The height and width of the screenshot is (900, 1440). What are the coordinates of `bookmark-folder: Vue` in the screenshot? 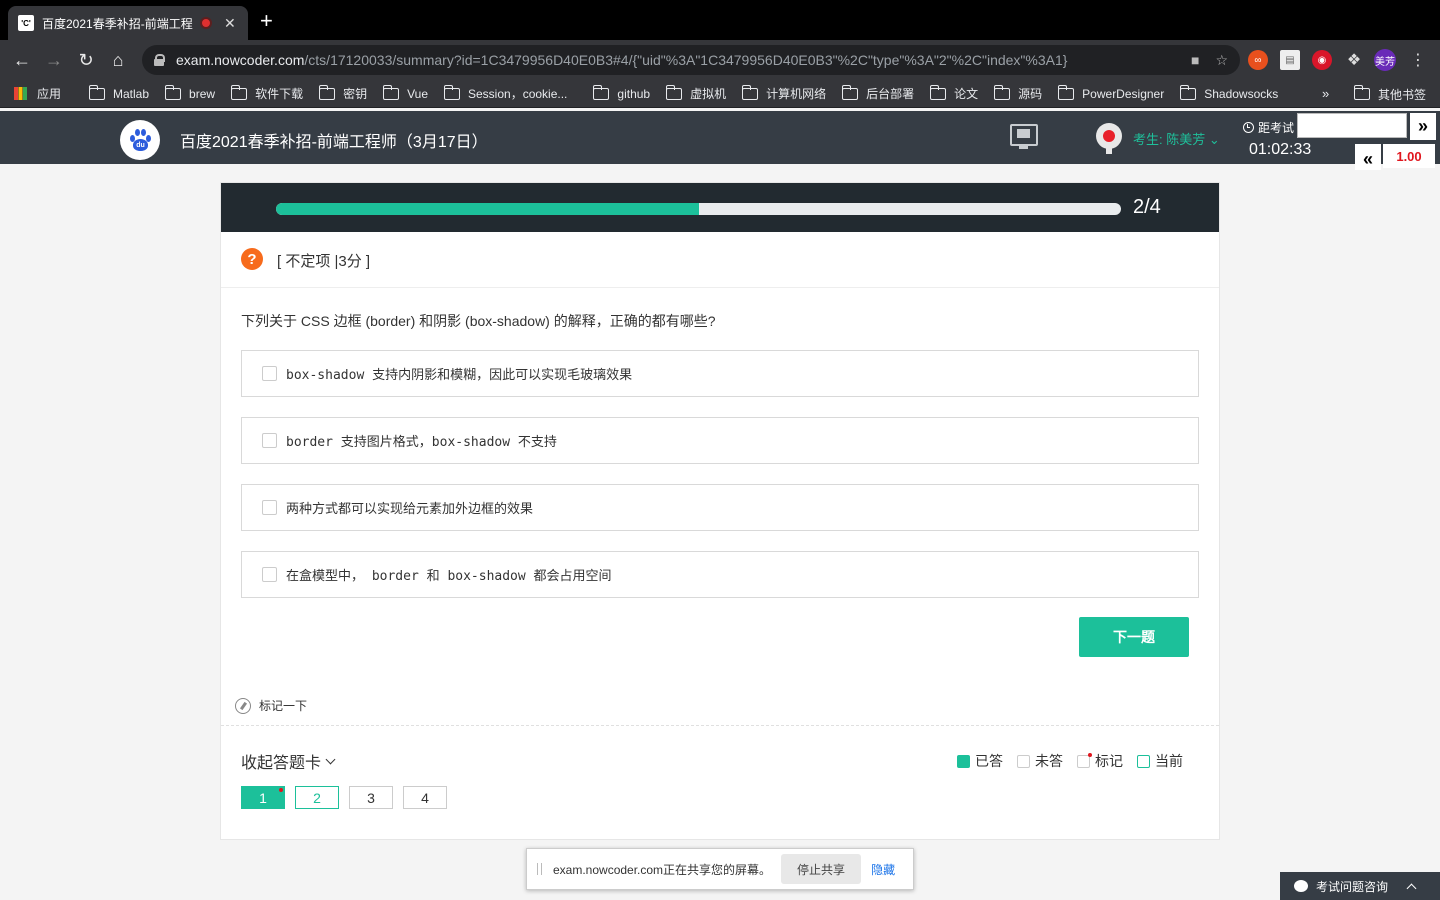 It's located at (405, 92).